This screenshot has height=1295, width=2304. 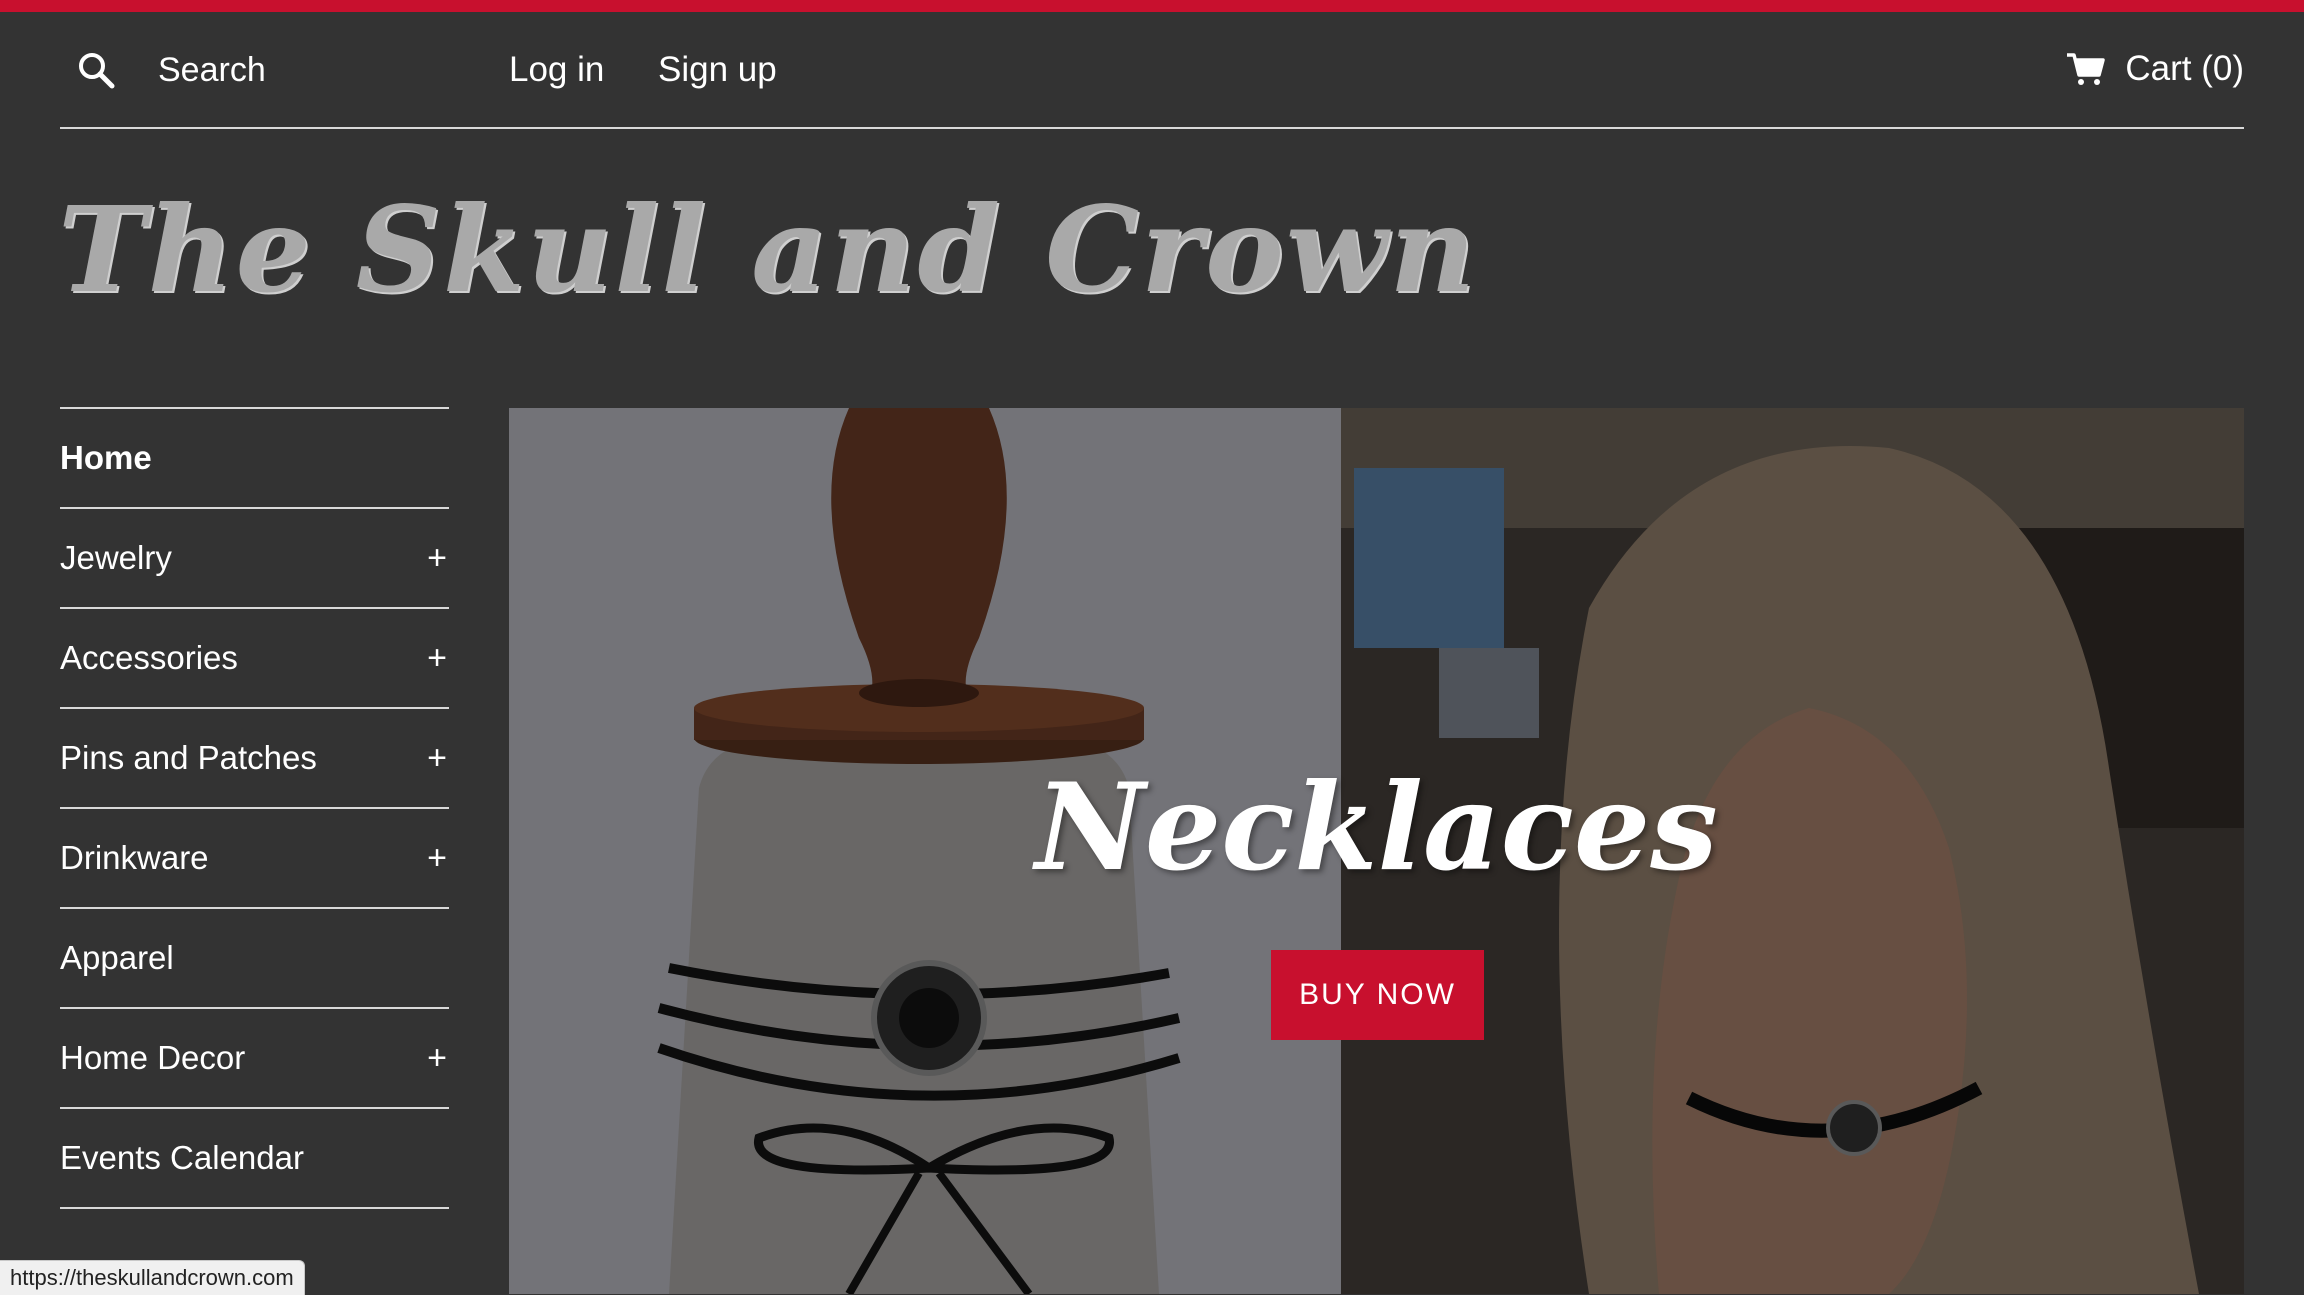 I want to click on sidebar-item-label: Events Calendar, so click(x=182, y=1157).